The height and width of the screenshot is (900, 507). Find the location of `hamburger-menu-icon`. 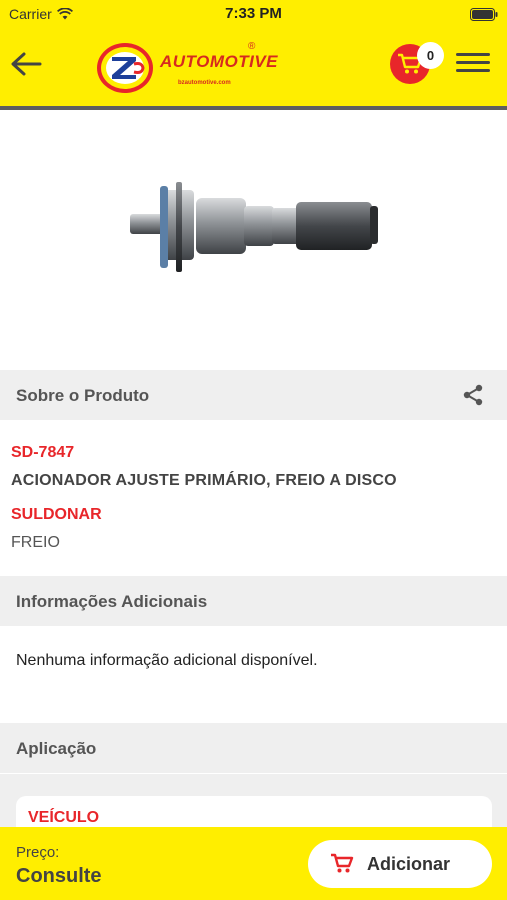

hamburger-menu-icon is located at coordinates (473, 62).